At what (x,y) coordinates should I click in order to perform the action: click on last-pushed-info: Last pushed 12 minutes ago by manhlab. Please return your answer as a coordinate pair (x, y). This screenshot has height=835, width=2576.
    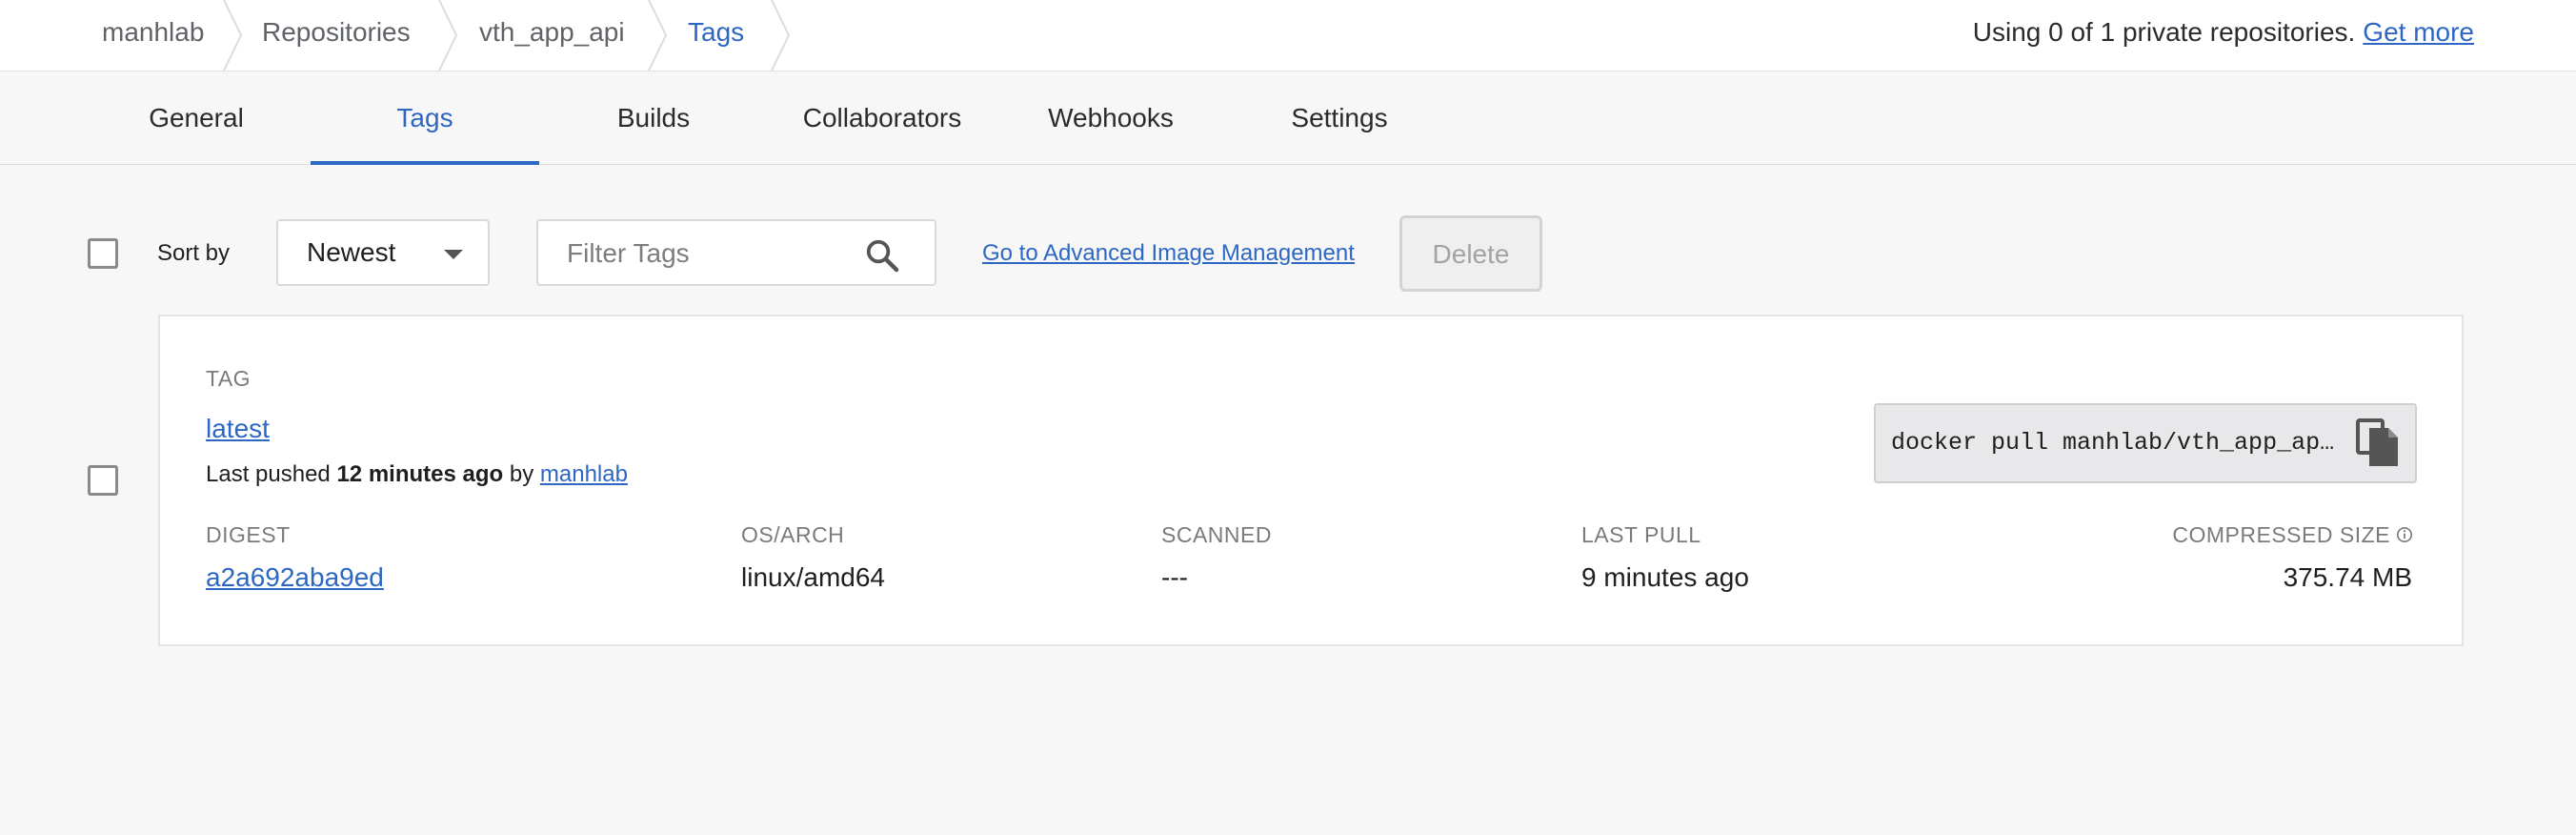
    Looking at the image, I should click on (417, 474).